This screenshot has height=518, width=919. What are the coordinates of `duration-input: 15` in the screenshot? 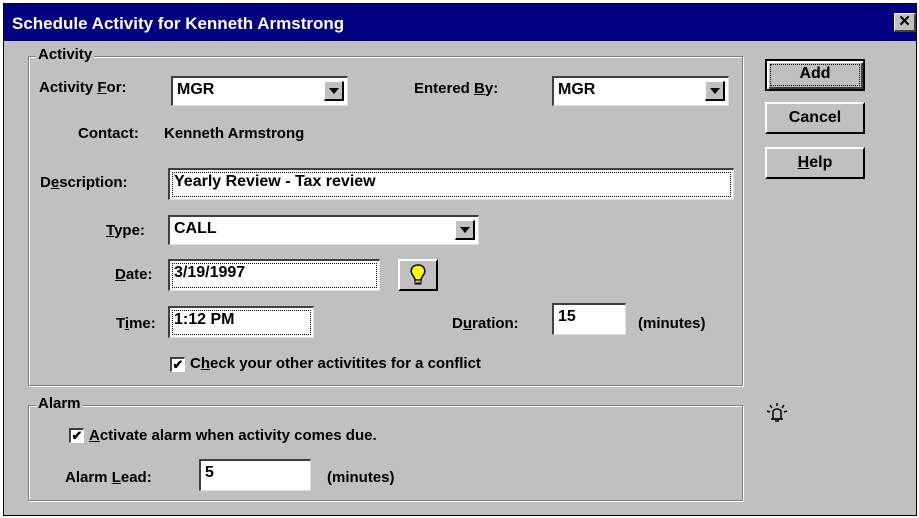 It's located at (589, 319).